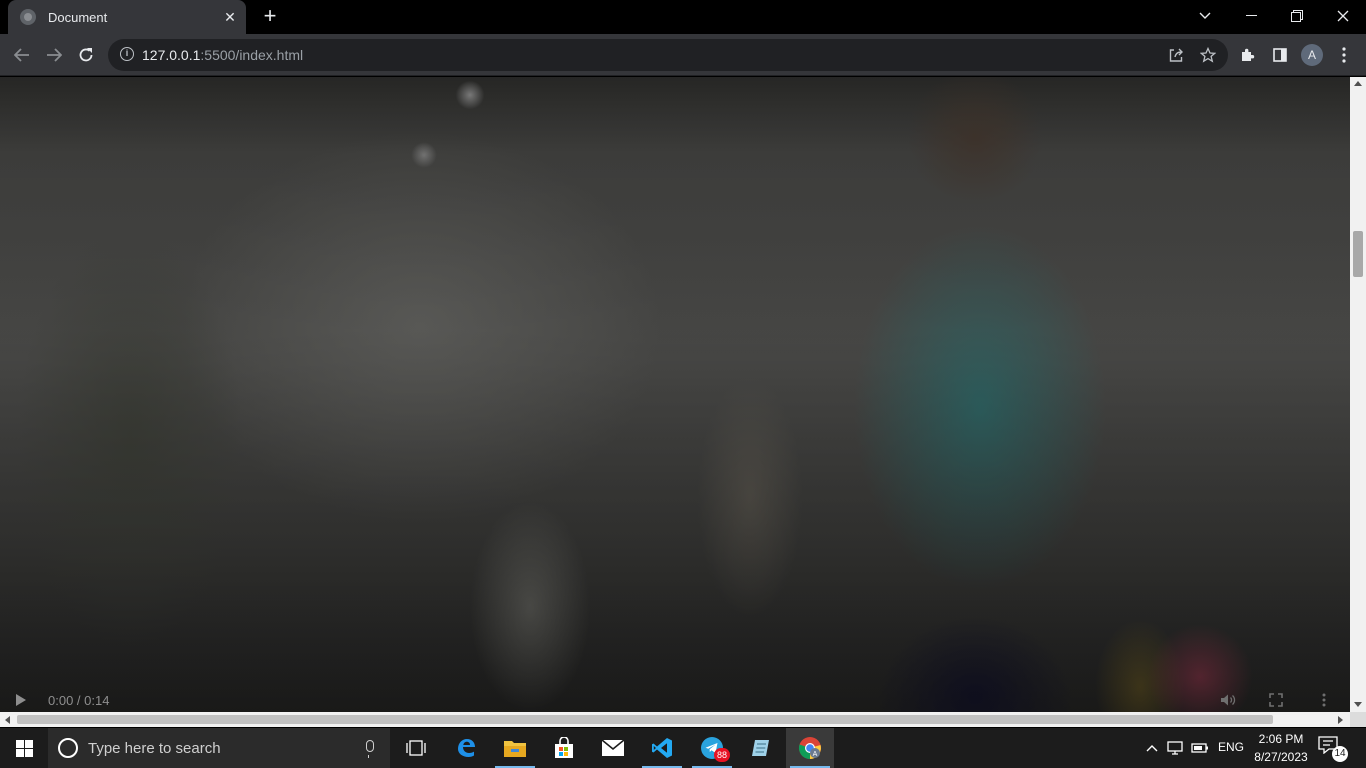 The width and height of the screenshot is (1366, 768). I want to click on reload-icon, so click(86, 55).